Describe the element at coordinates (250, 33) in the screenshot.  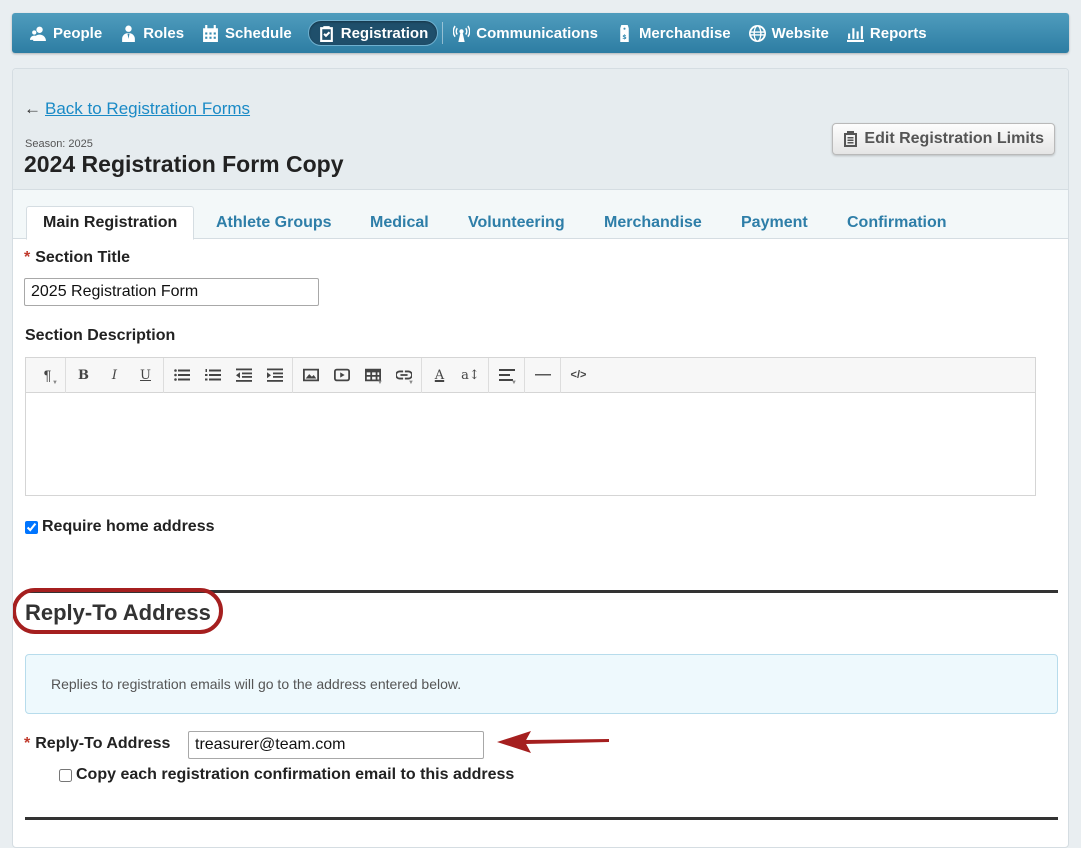
I see `nav-schedule: Schedule` at that location.